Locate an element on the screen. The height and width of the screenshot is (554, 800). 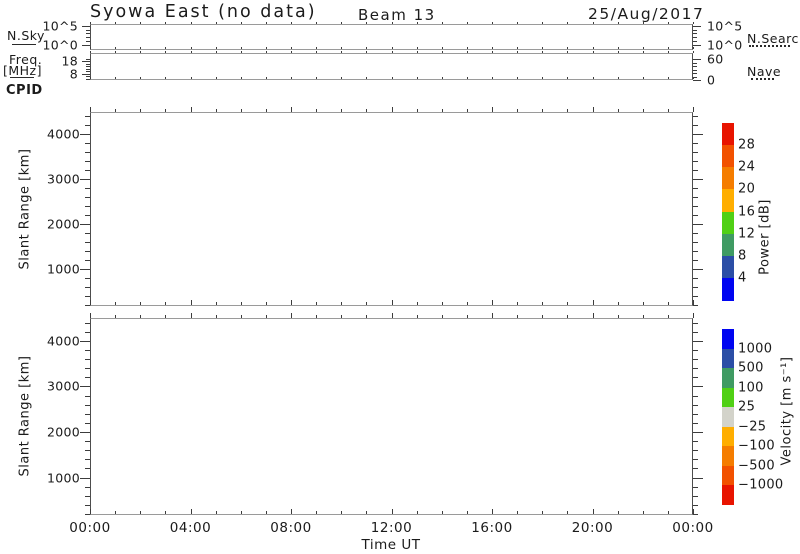
page-title: Syowa East (no data) is located at coordinates (203, 12).